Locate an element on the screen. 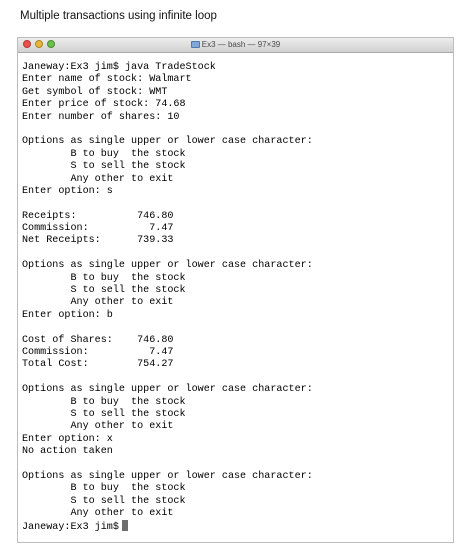  window-title-container: Ex3 — bash — 97×39 is located at coordinates (235, 45).